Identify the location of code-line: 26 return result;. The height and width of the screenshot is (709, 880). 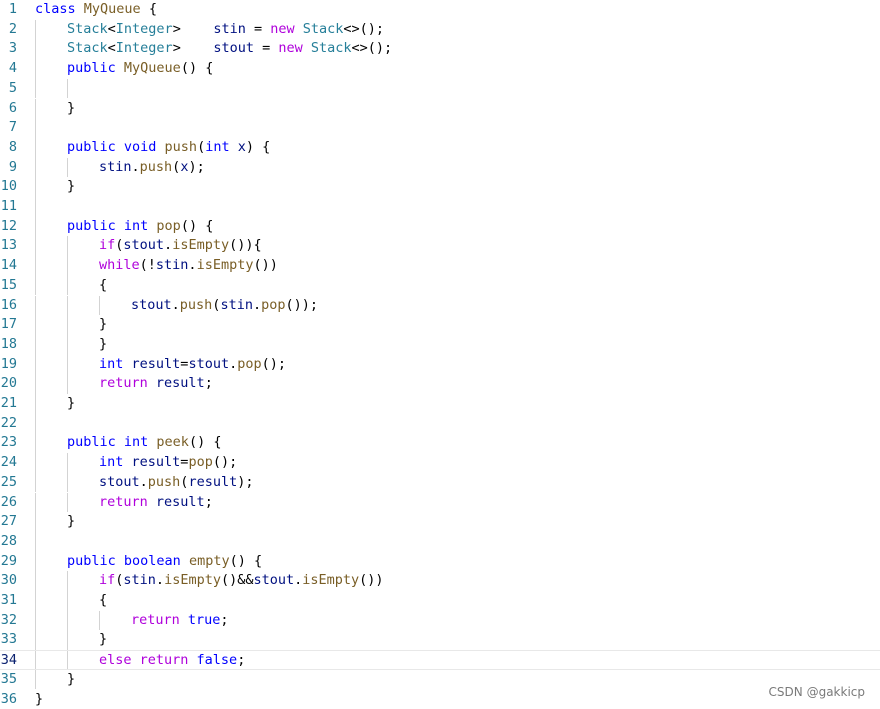
(440, 502).